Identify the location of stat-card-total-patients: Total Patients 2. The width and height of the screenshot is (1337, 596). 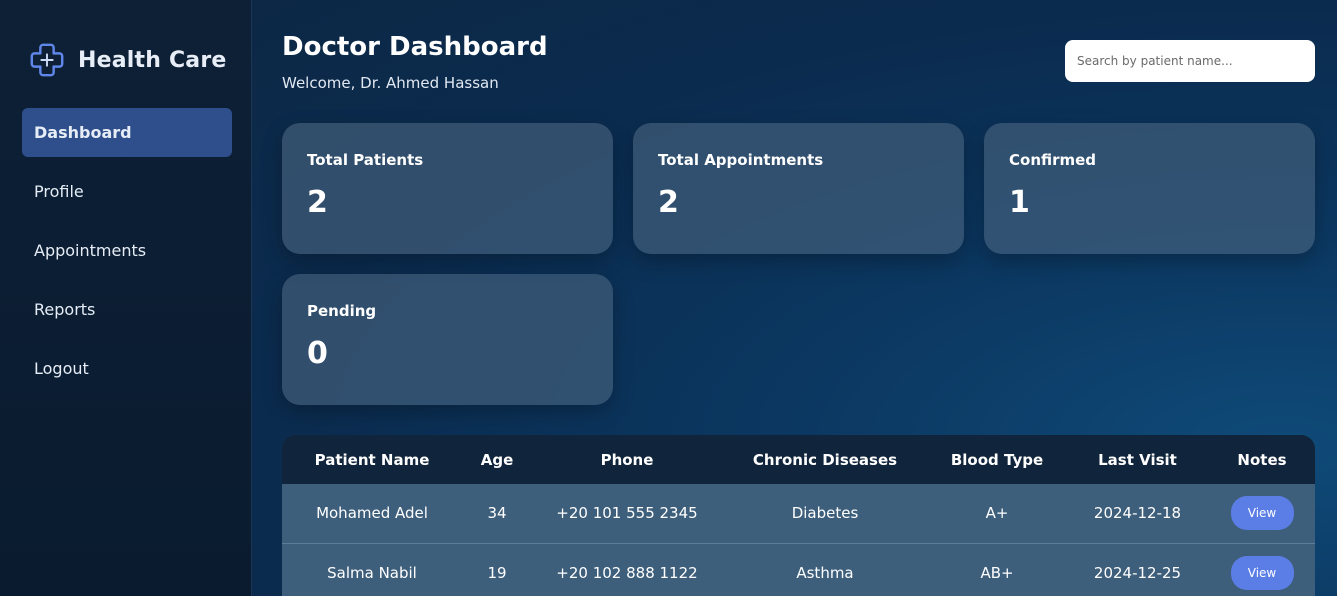
(447, 188).